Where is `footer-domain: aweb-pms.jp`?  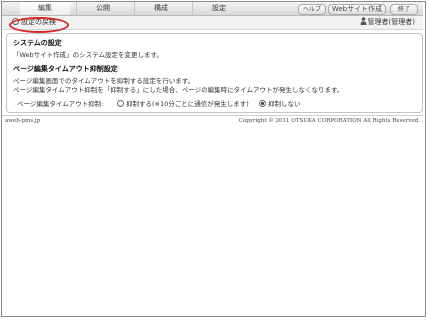
footer-domain: aweb-pms.jp is located at coordinates (23, 121).